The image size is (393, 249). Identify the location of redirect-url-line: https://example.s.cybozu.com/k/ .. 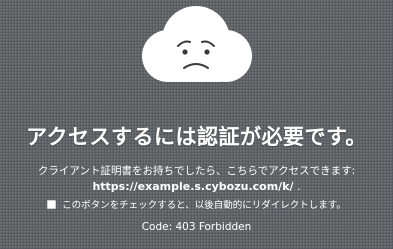
(196, 186).